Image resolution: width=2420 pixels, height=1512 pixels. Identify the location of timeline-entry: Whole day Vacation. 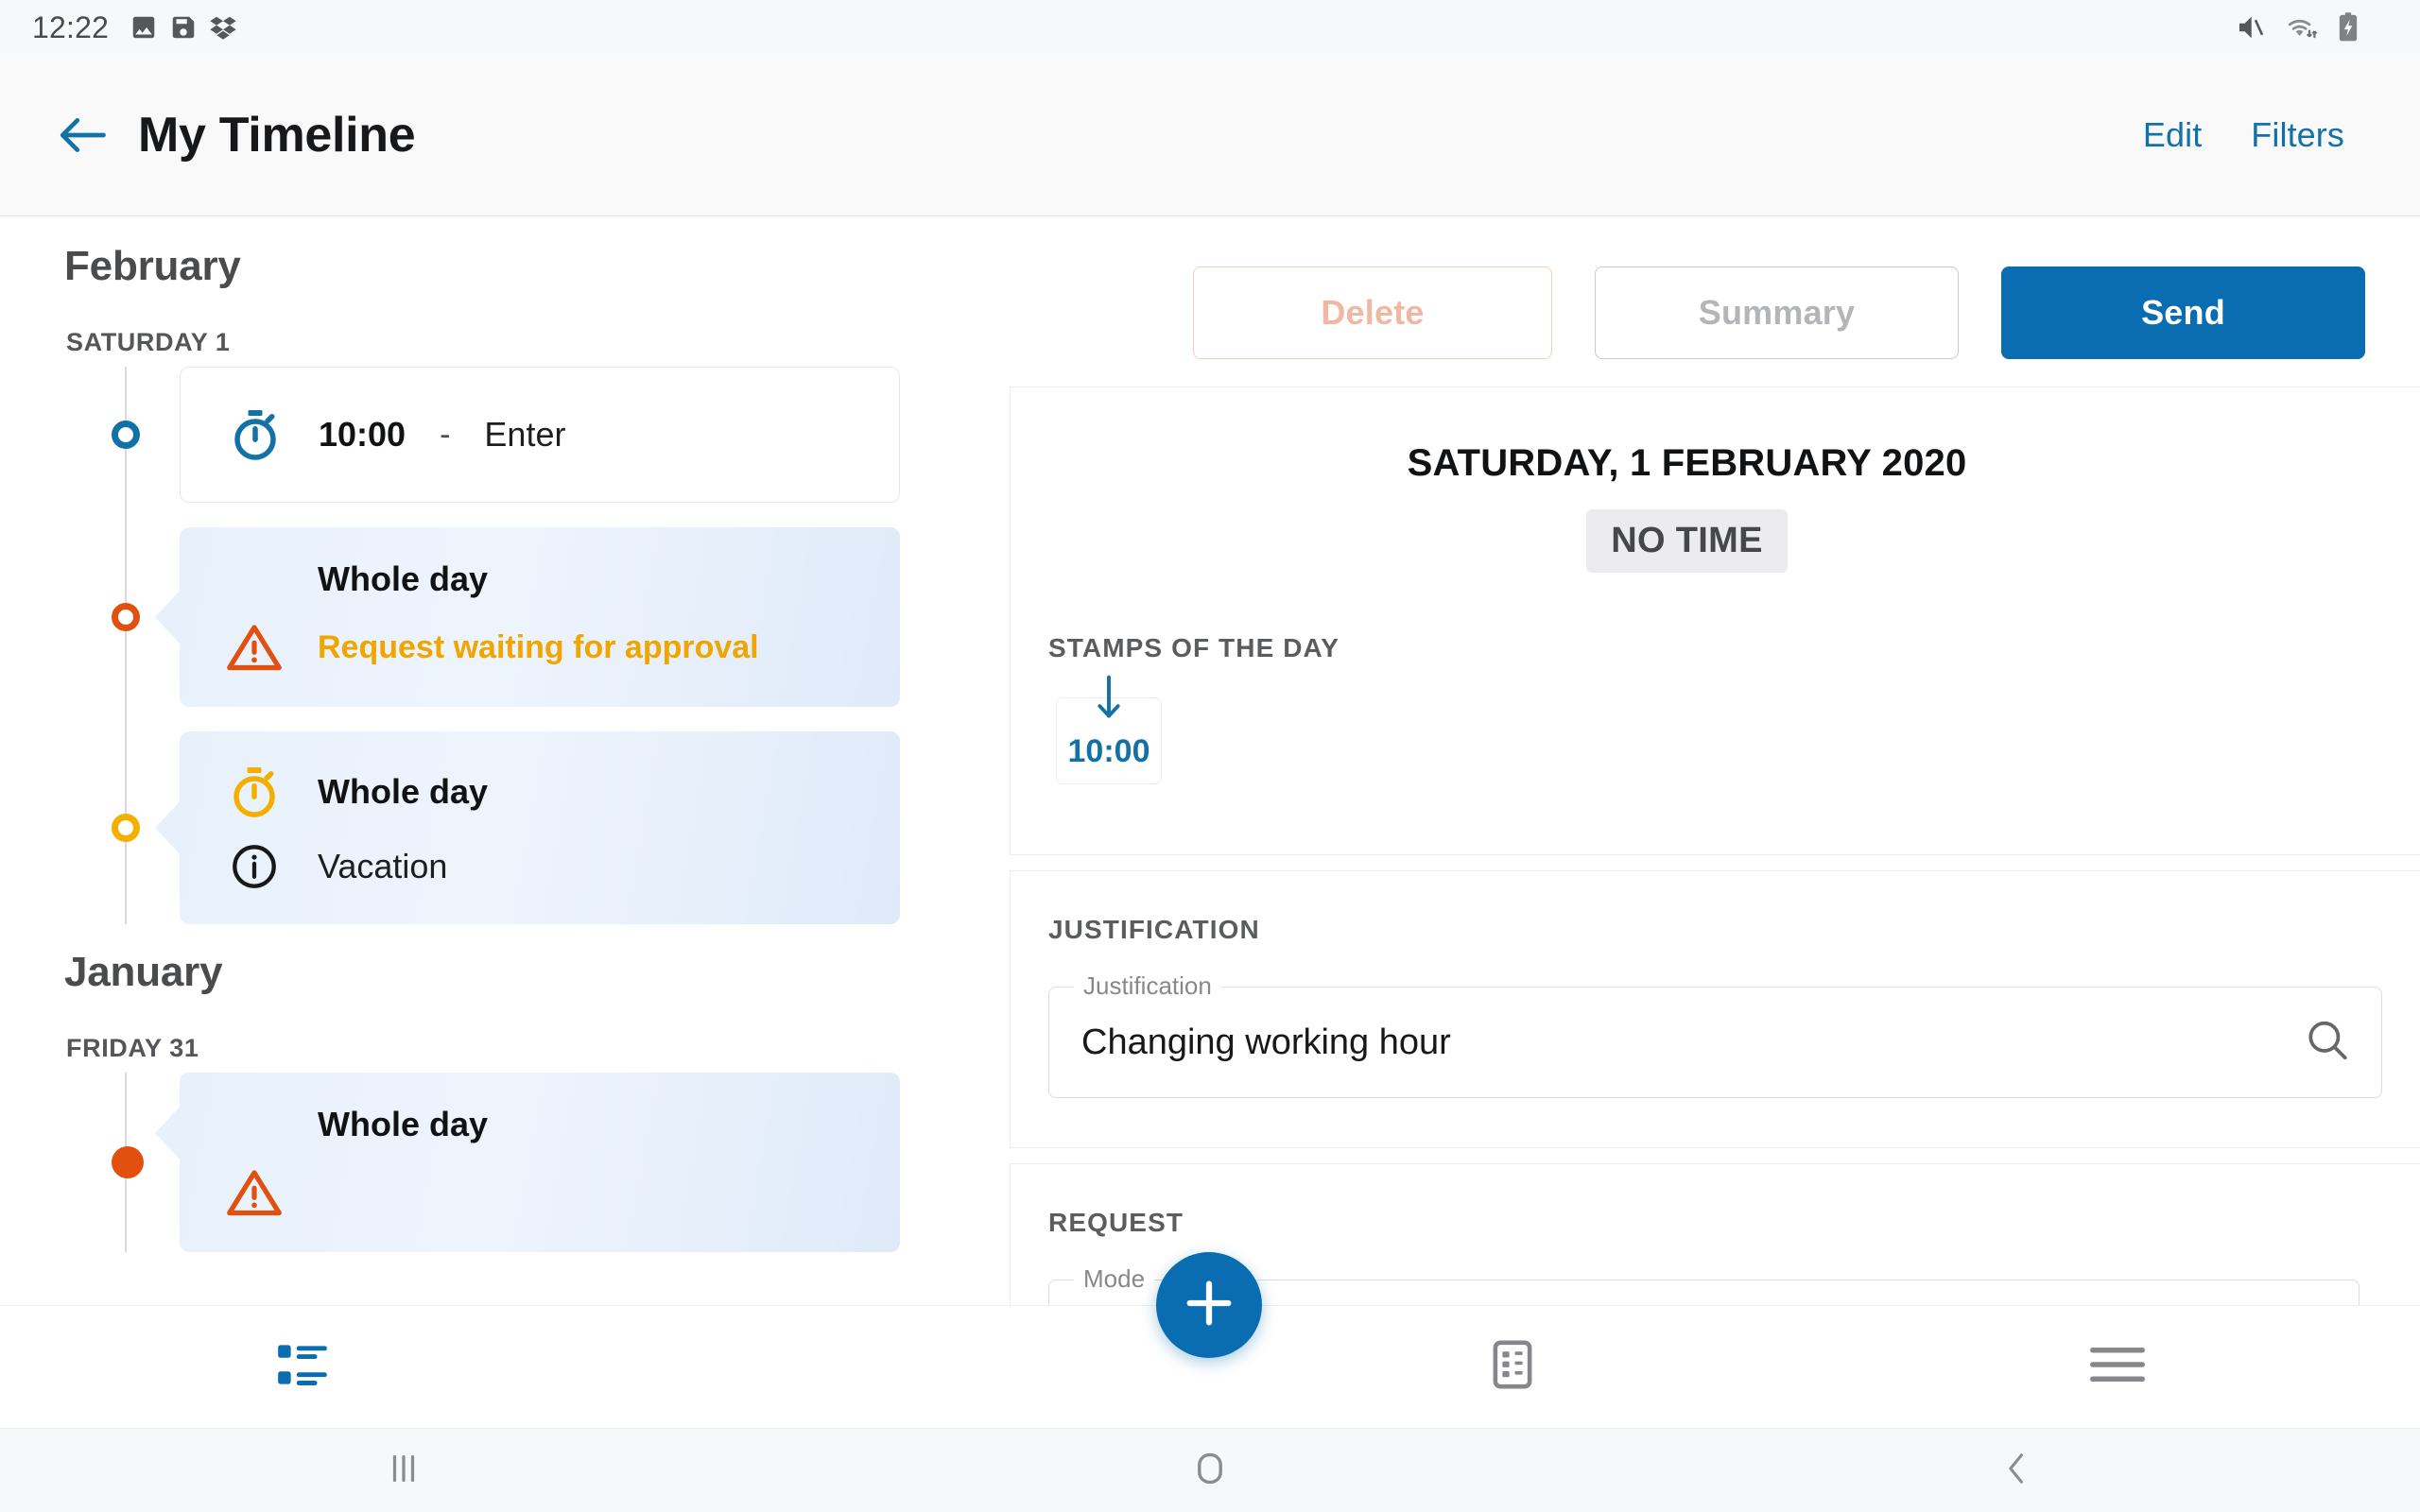
(505, 827).